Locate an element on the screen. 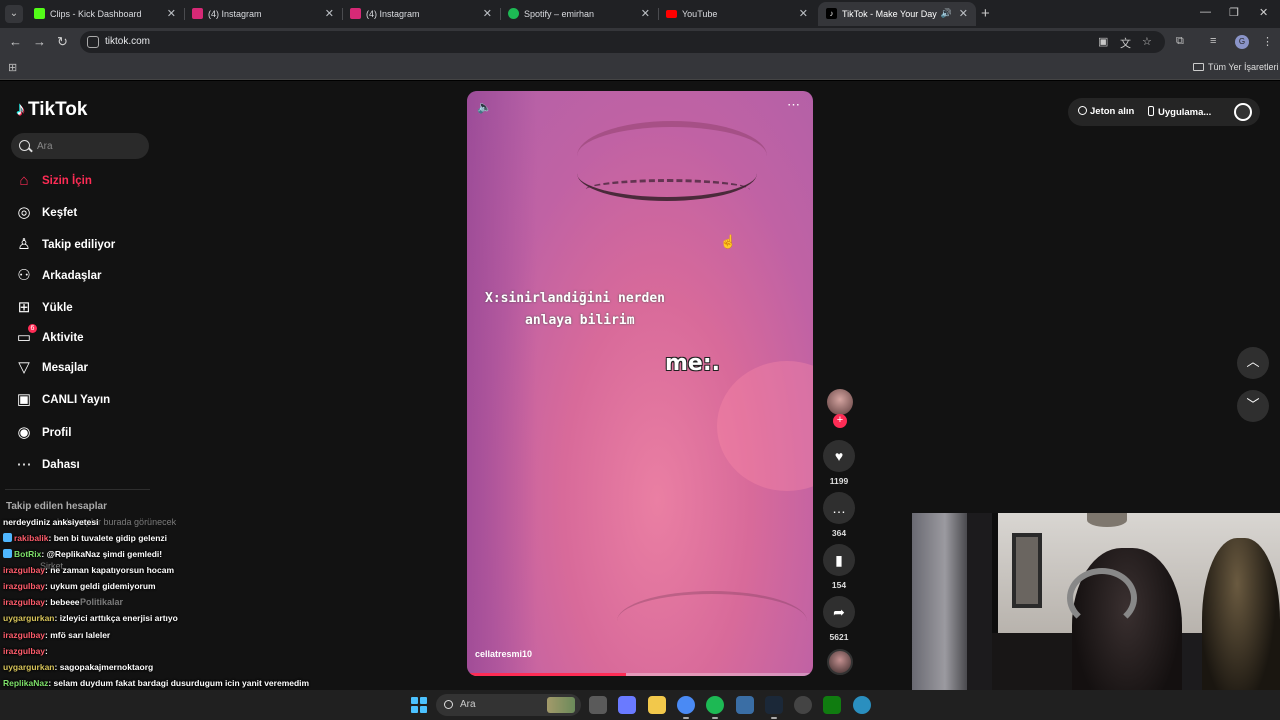 The width and height of the screenshot is (1280, 720). back-arrow-icon: ← is located at coordinates (15, 41).